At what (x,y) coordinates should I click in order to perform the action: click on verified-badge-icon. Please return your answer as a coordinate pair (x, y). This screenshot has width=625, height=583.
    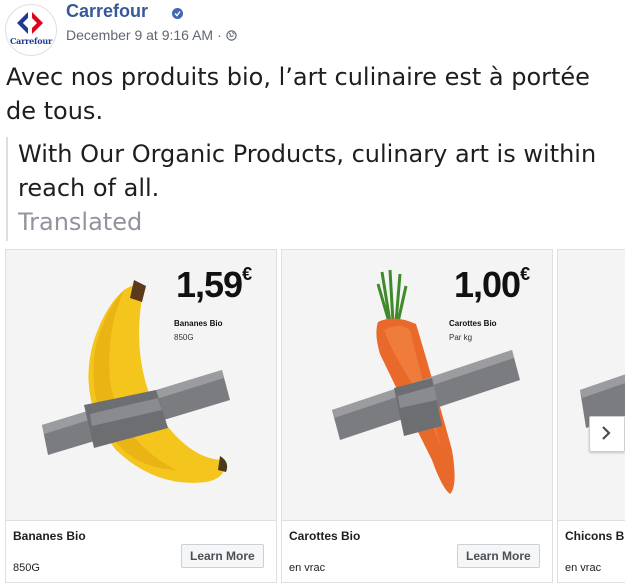
    Looking at the image, I should click on (177, 13).